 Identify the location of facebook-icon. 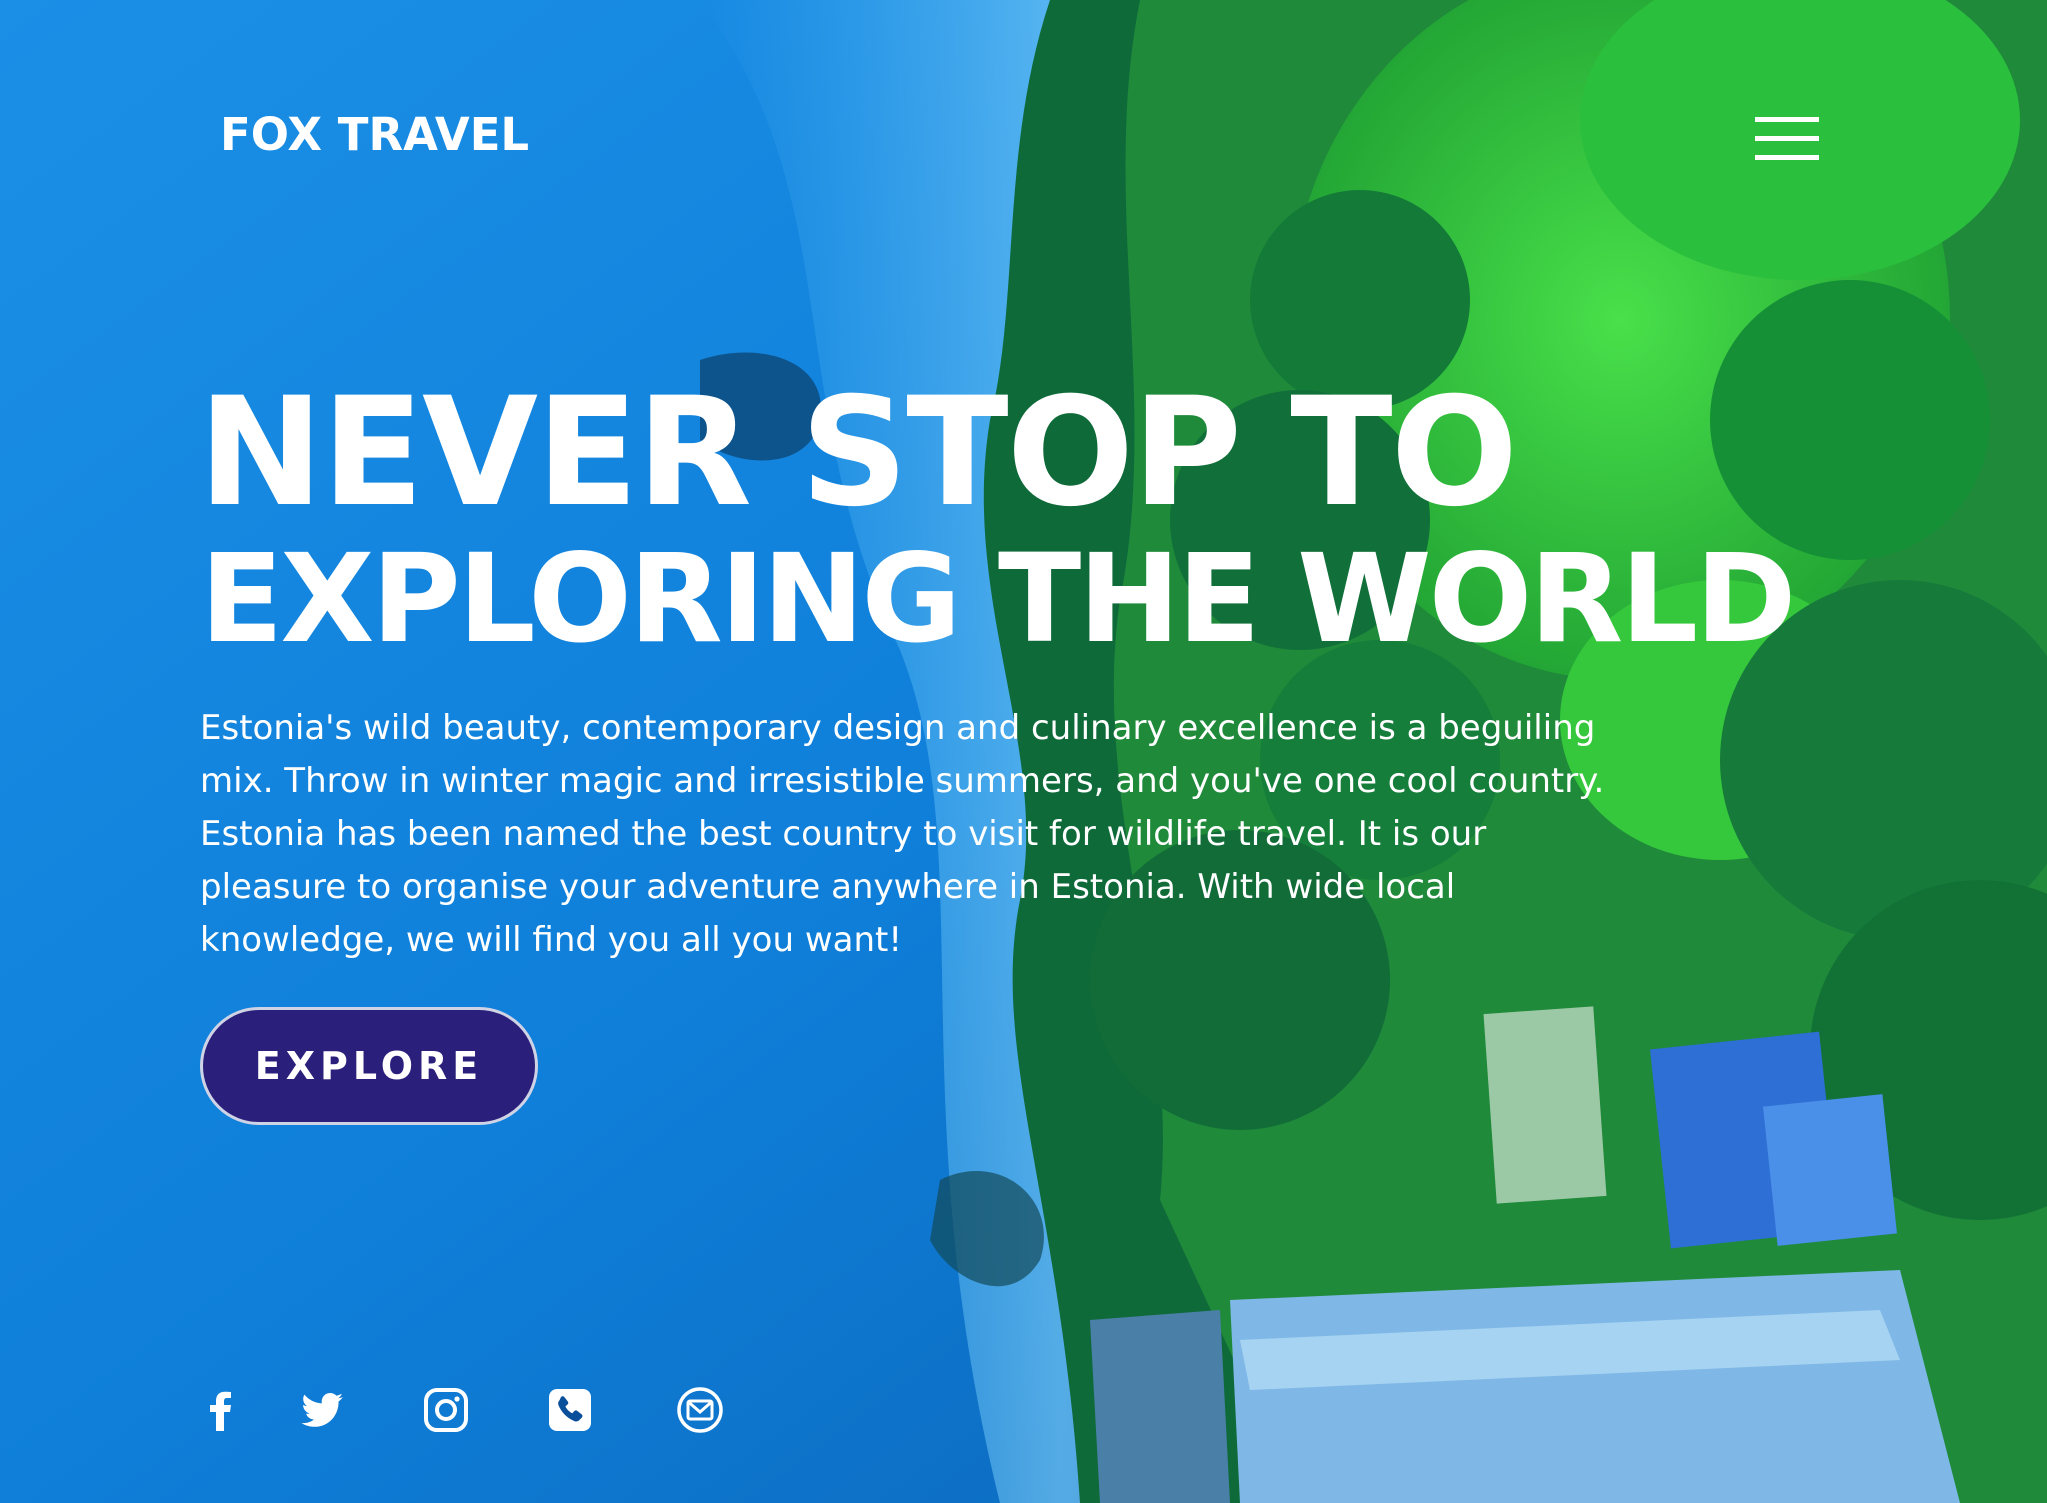
(221, 1410).